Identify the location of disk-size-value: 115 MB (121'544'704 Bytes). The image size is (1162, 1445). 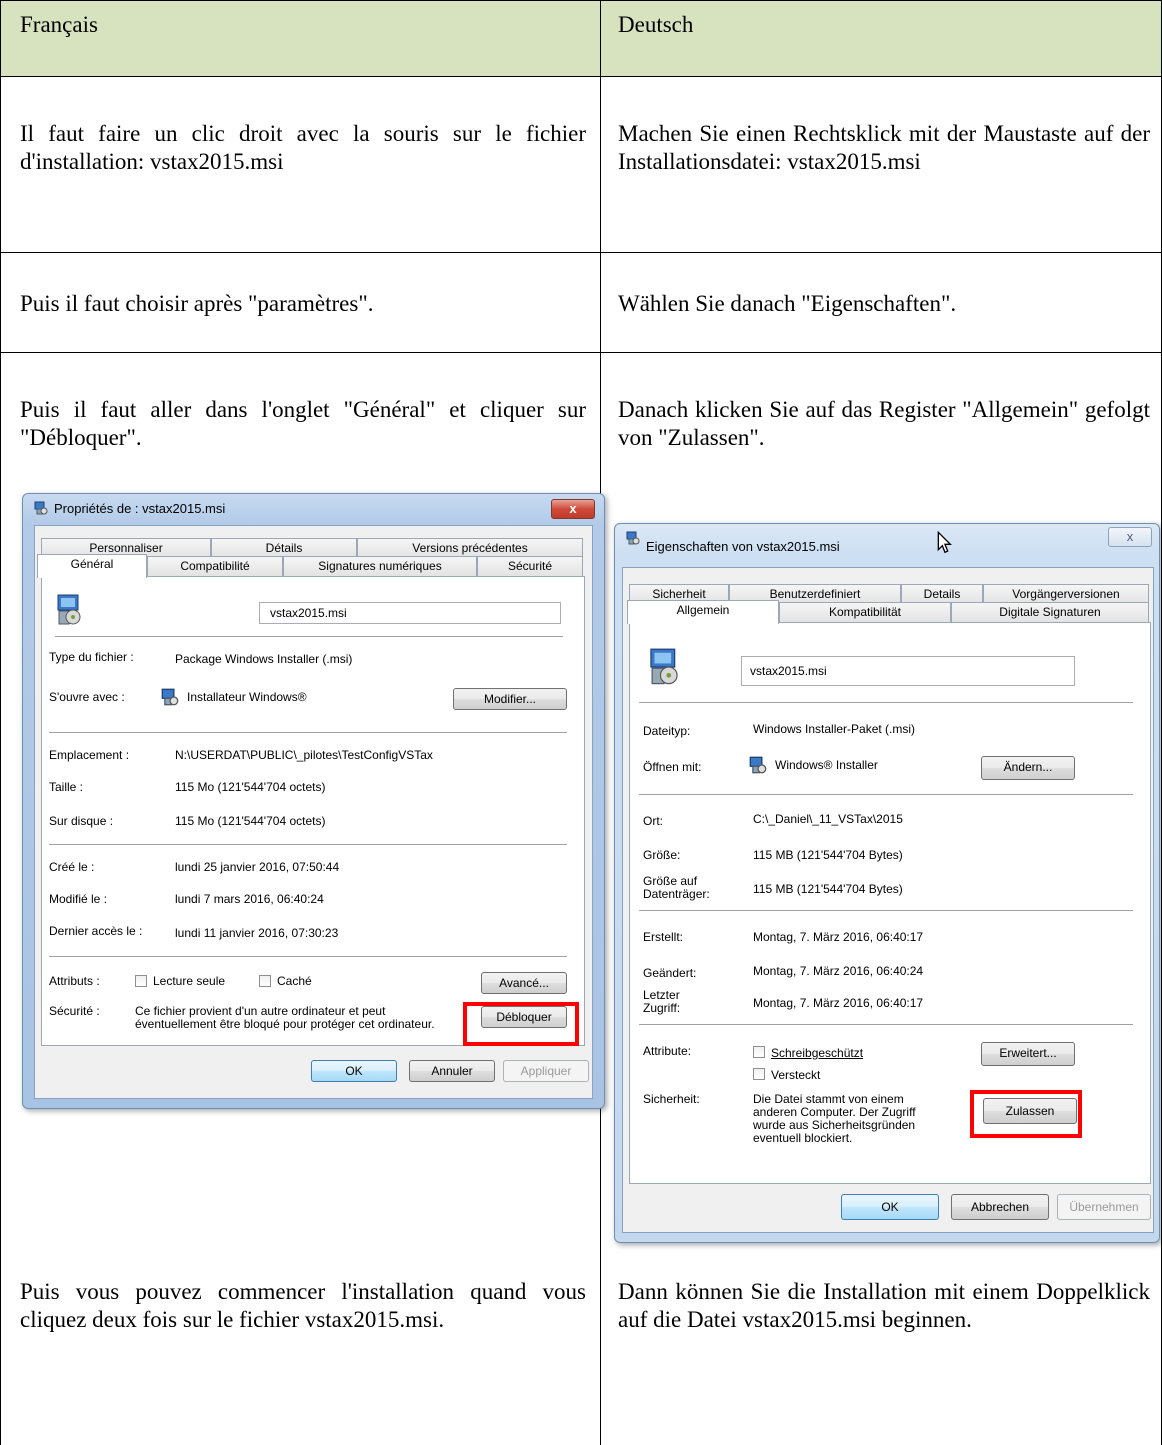
(828, 889).